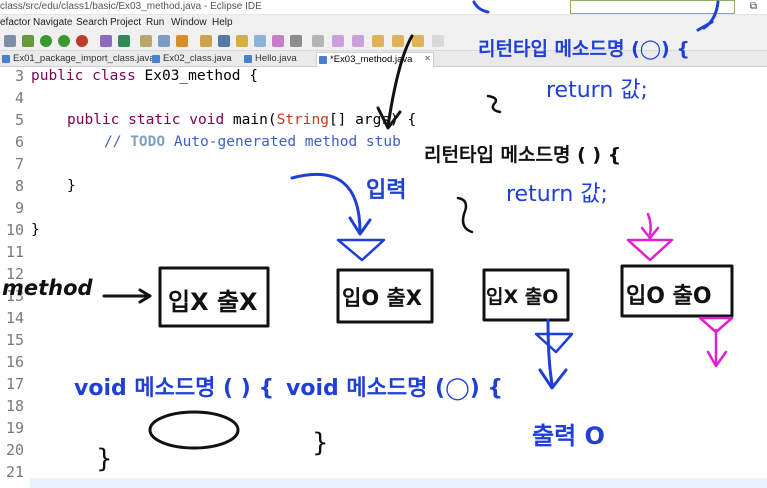 The width and height of the screenshot is (767, 488). Describe the element at coordinates (597, 90) in the screenshot. I see `annotation-return-value-top: return 값;` at that location.